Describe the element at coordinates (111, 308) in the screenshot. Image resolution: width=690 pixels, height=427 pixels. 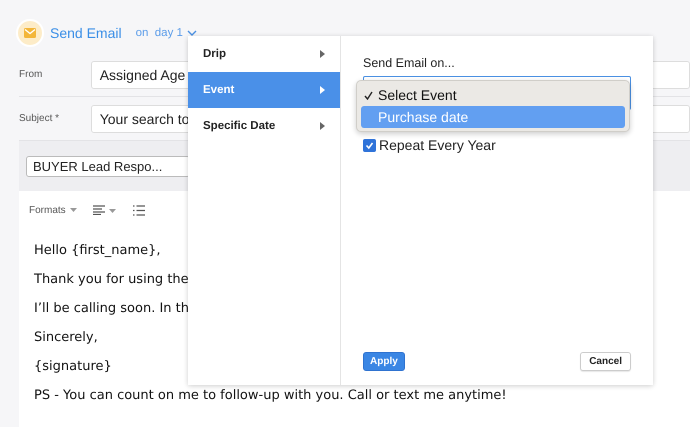
I see `body-text: I’ll be calling soon. In th` at that location.